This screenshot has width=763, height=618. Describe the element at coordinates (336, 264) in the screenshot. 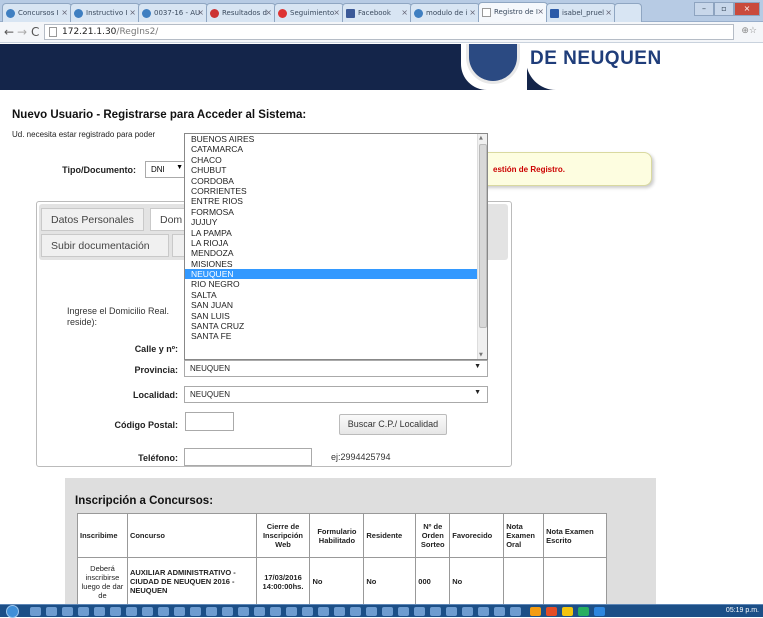

I see `dropdown-option: MISIONES` at that location.